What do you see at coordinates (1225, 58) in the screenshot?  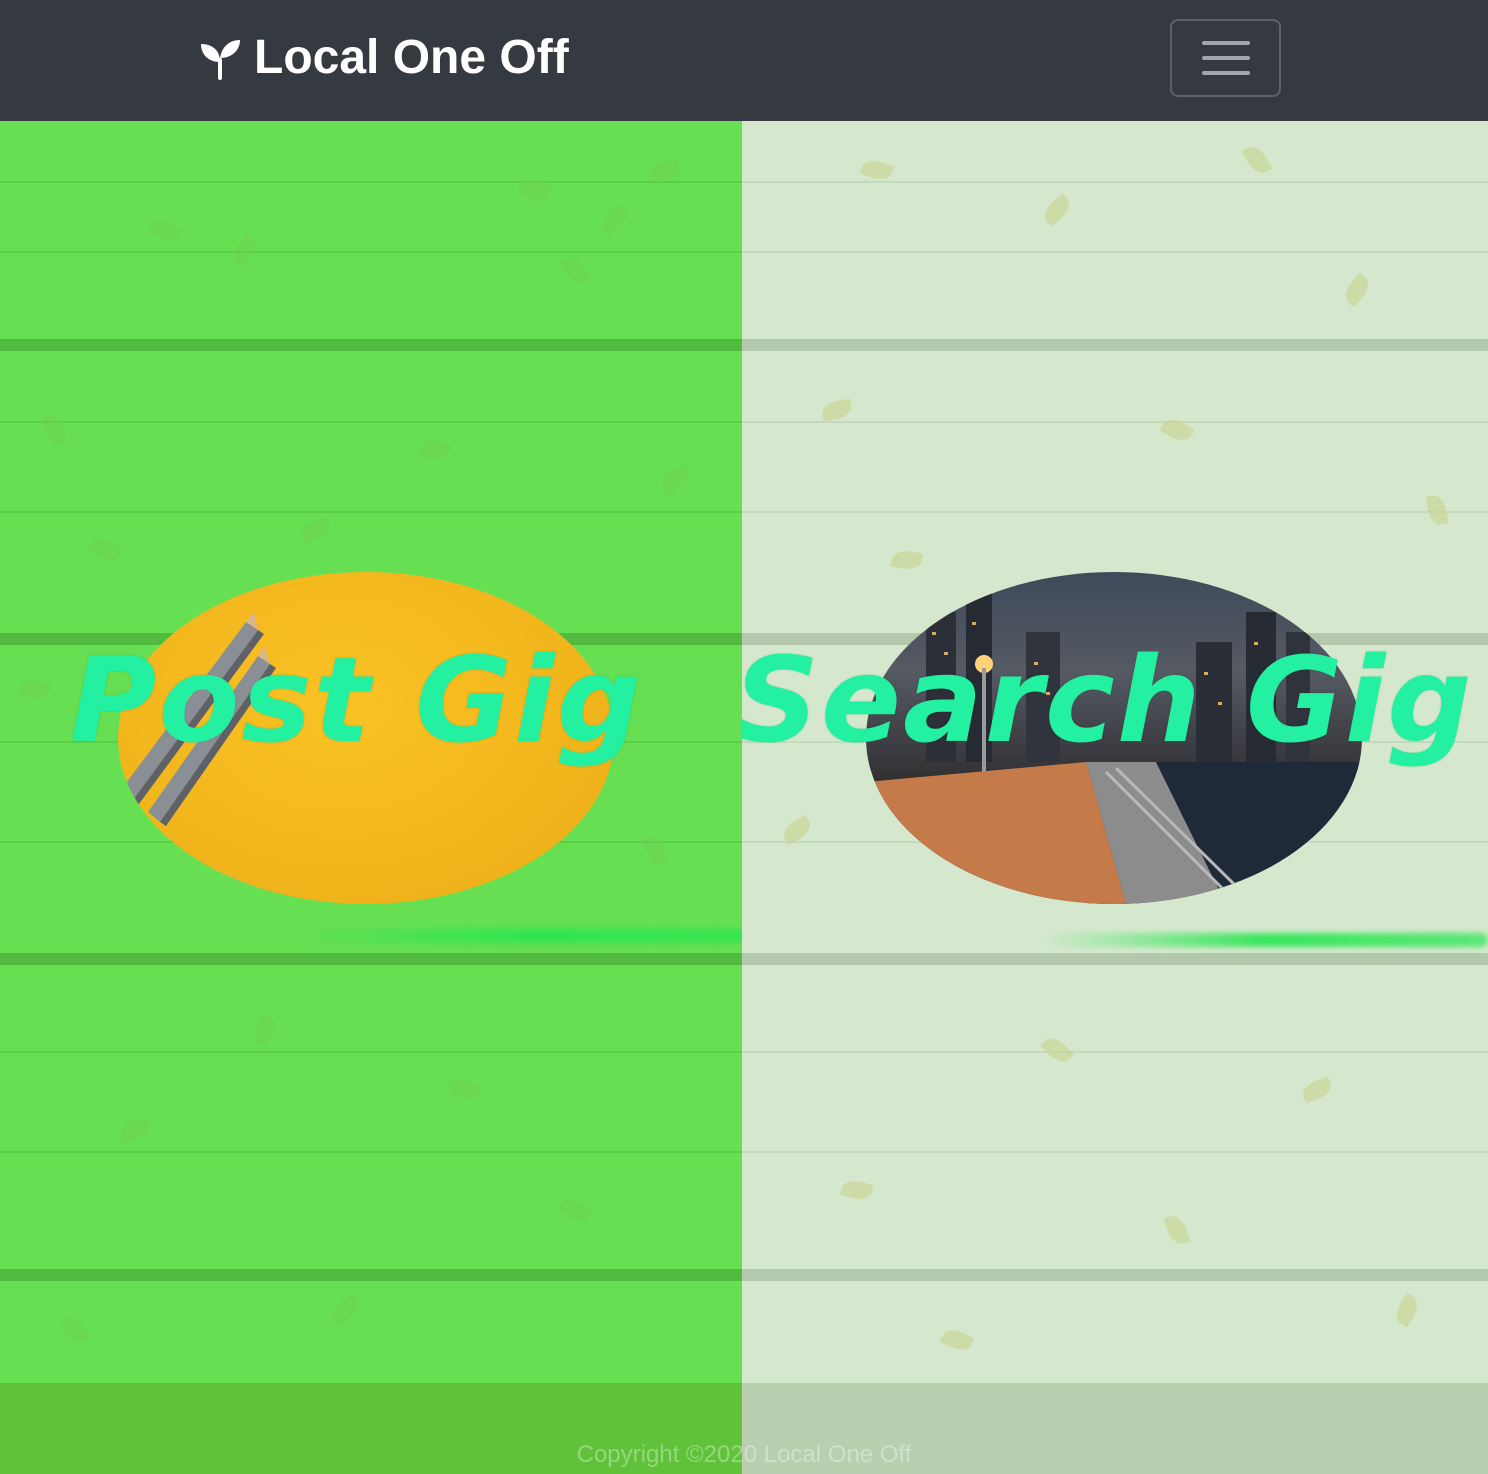 I see `navbar-toggler-button` at bounding box center [1225, 58].